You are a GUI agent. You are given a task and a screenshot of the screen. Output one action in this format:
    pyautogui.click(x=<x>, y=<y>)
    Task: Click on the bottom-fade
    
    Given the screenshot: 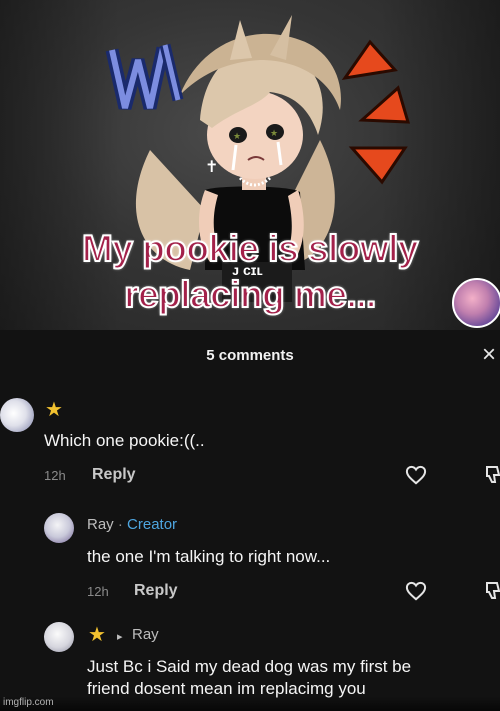 What is the action you would take?
    pyautogui.click(x=250, y=703)
    